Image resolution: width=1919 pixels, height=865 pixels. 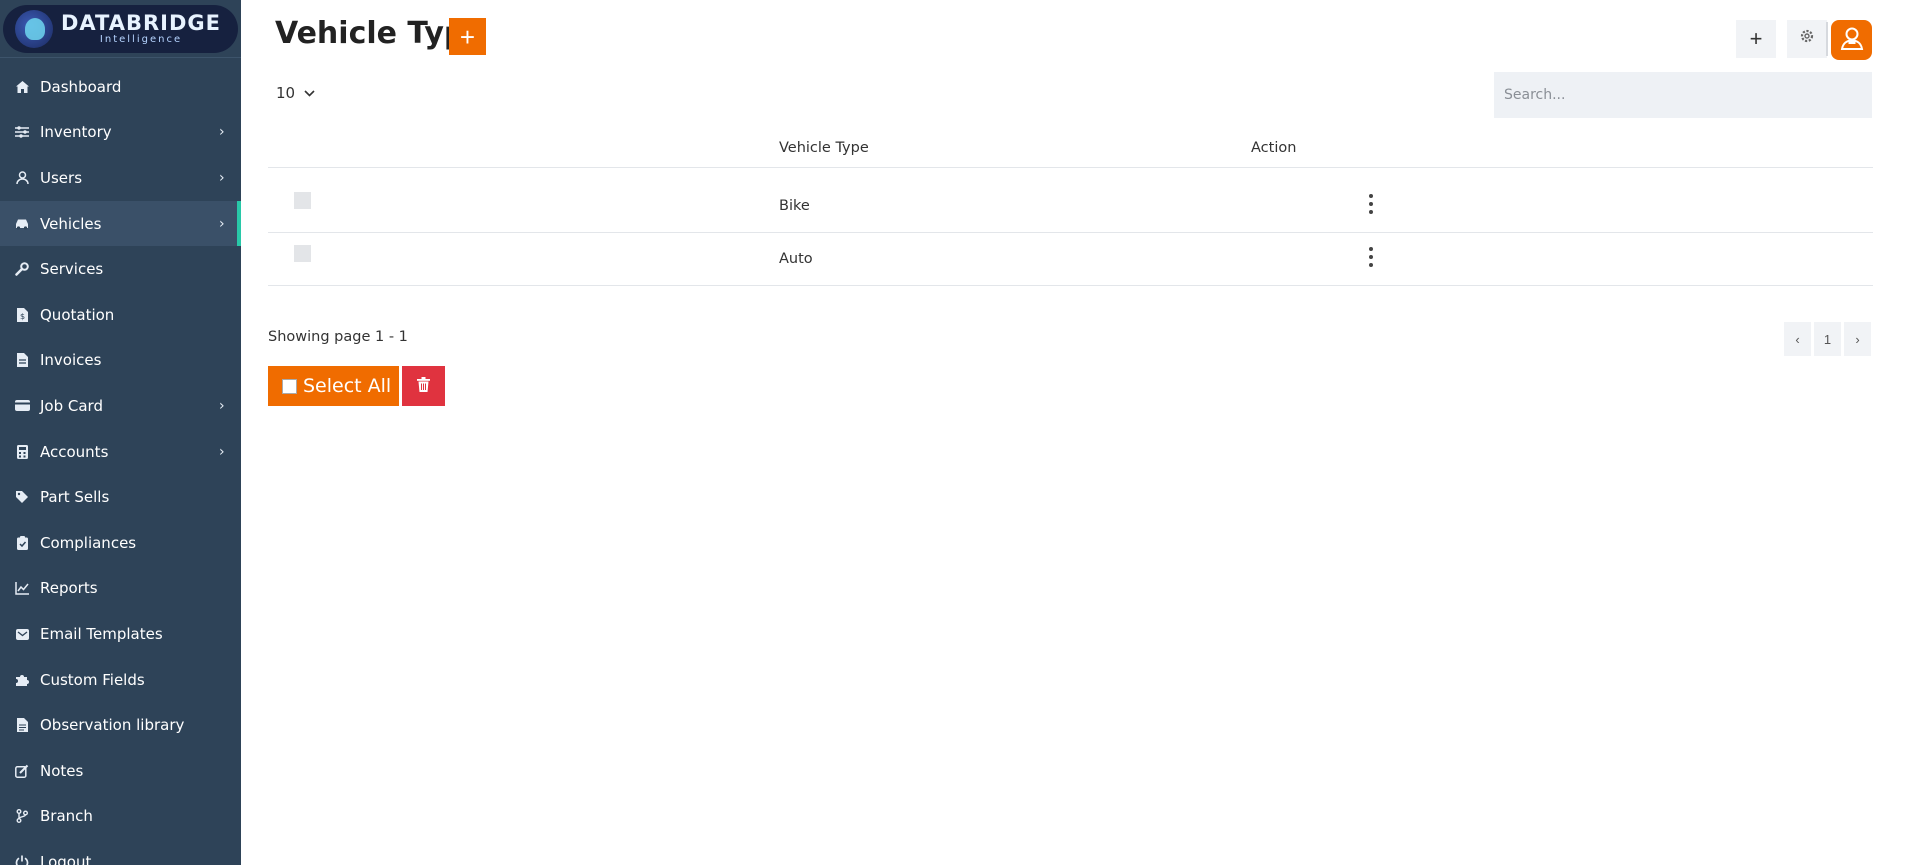 I want to click on brand-tagline: Intelligence, so click(x=141, y=39).